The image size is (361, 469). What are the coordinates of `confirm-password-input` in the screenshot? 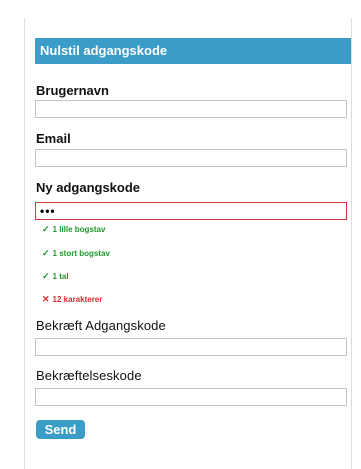 It's located at (191, 347).